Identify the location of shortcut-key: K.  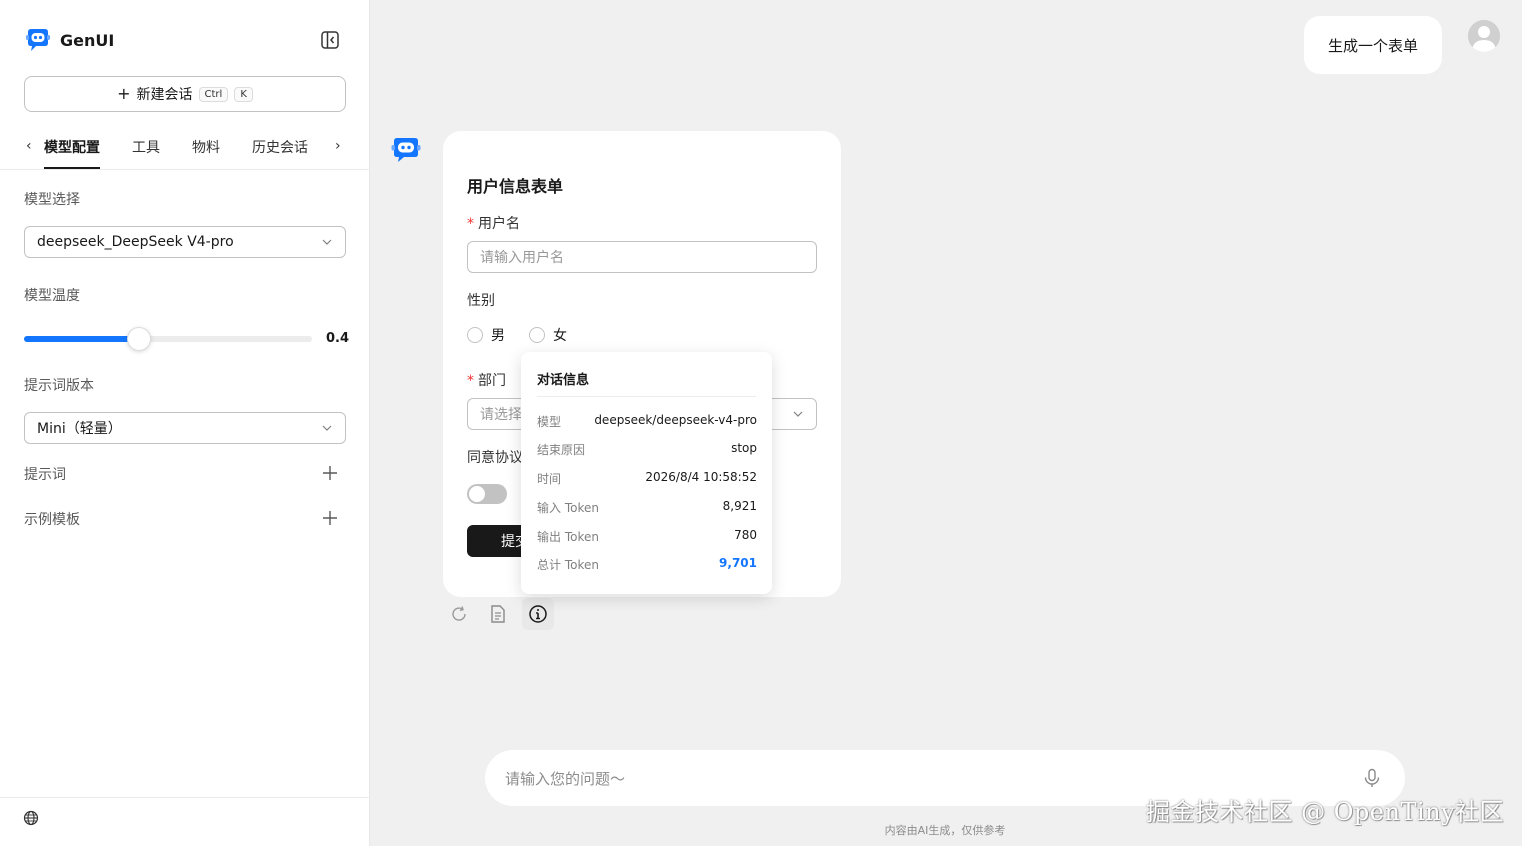
(243, 94).